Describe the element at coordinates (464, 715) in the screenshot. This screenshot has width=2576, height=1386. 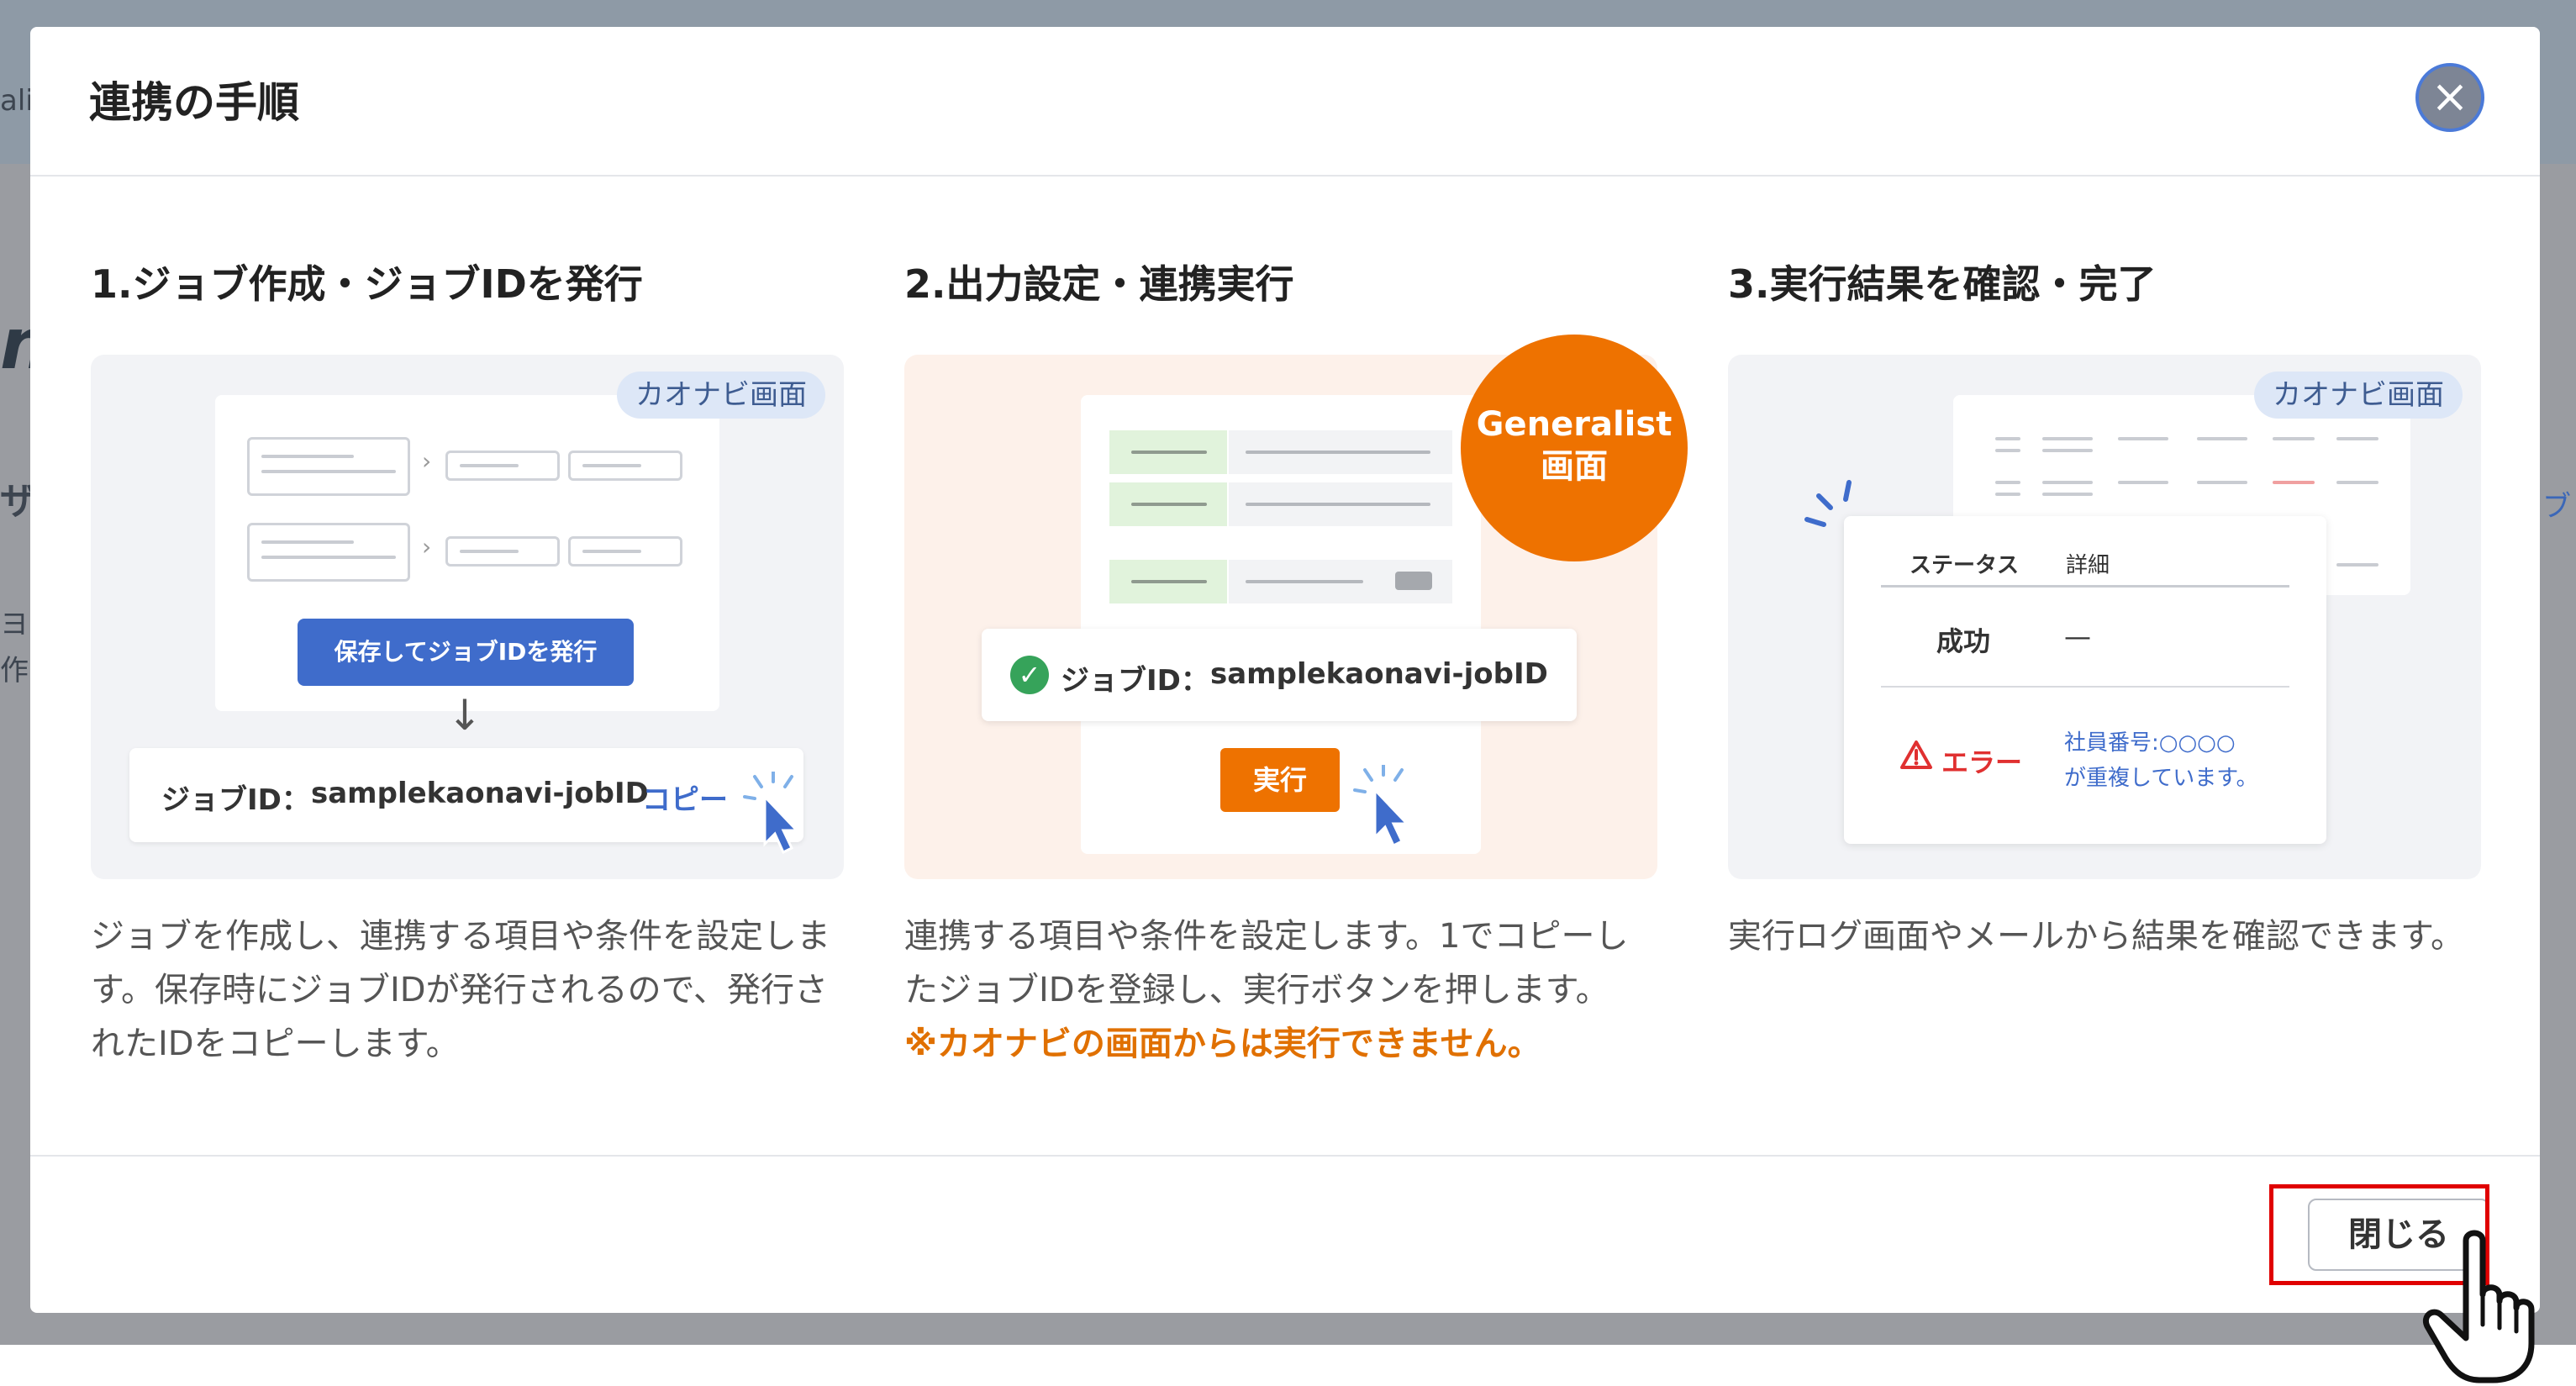
I see `arrow-down-icon: ↓` at that location.